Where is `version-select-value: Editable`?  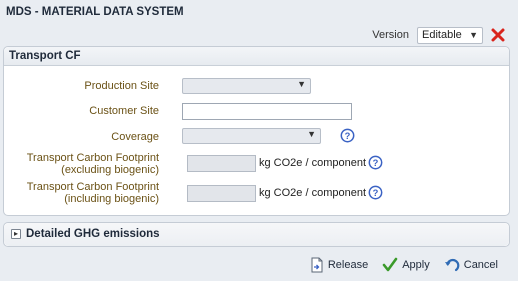 version-select-value: Editable is located at coordinates (442, 34).